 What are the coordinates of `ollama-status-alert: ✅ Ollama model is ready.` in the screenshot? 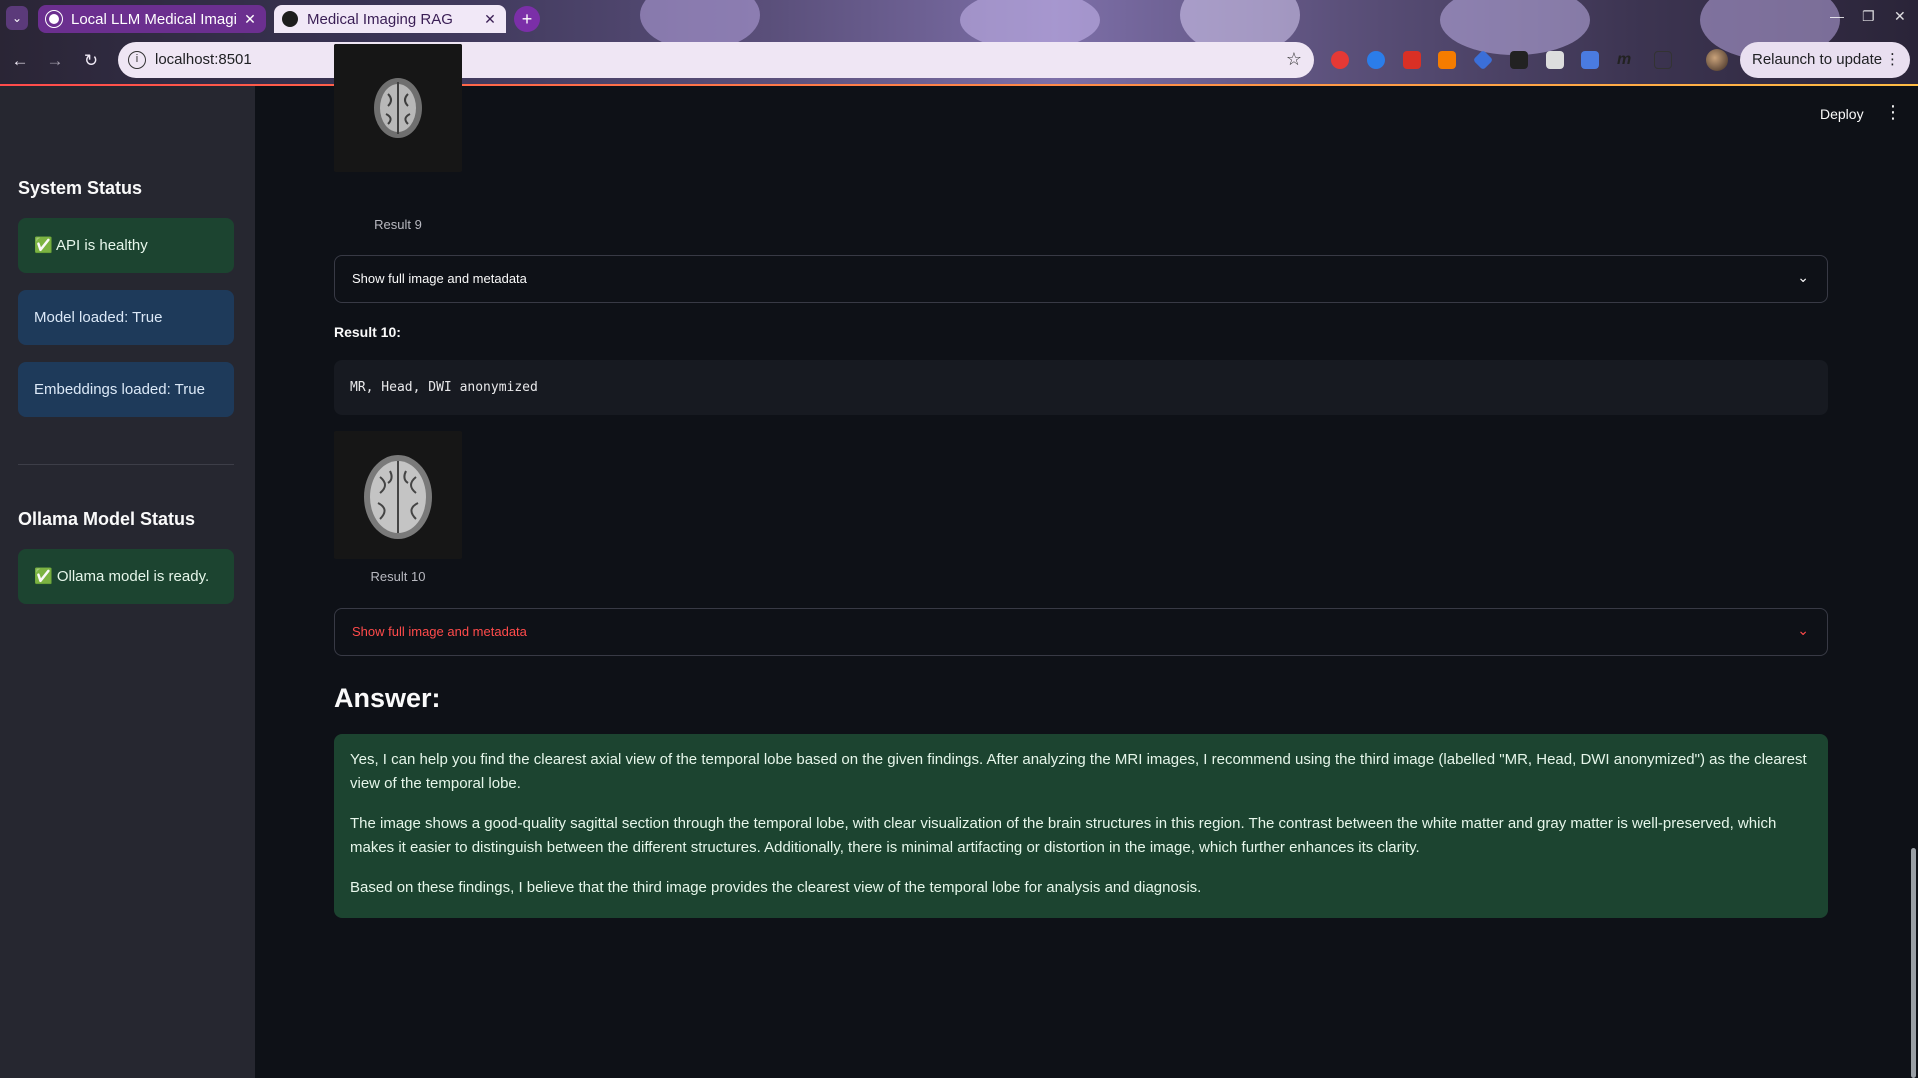 It's located at (126, 576).